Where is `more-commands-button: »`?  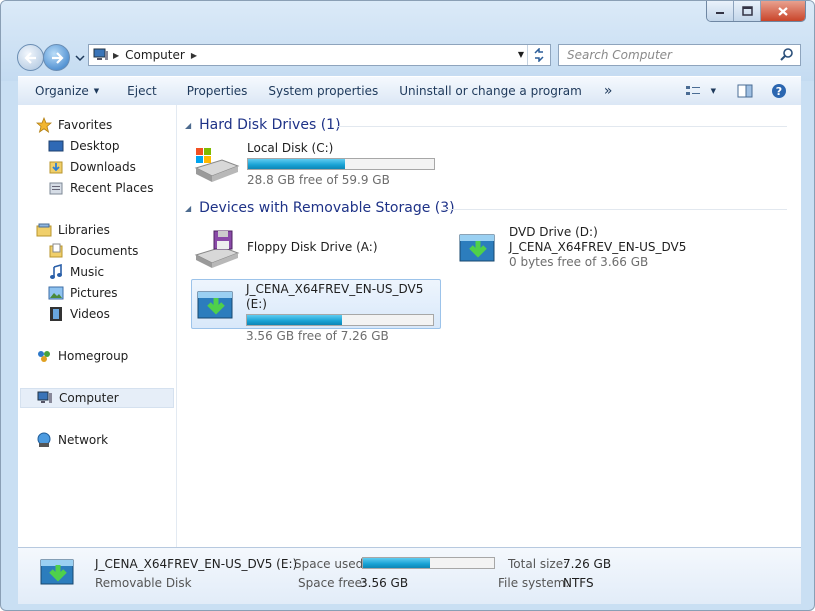
more-commands-button: » is located at coordinates (608, 91).